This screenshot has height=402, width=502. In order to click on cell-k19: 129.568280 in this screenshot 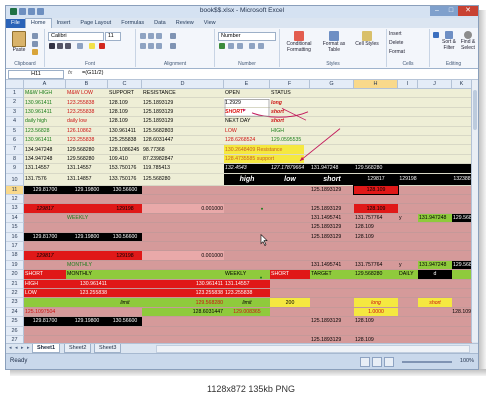, I will do `click(462, 265)`.